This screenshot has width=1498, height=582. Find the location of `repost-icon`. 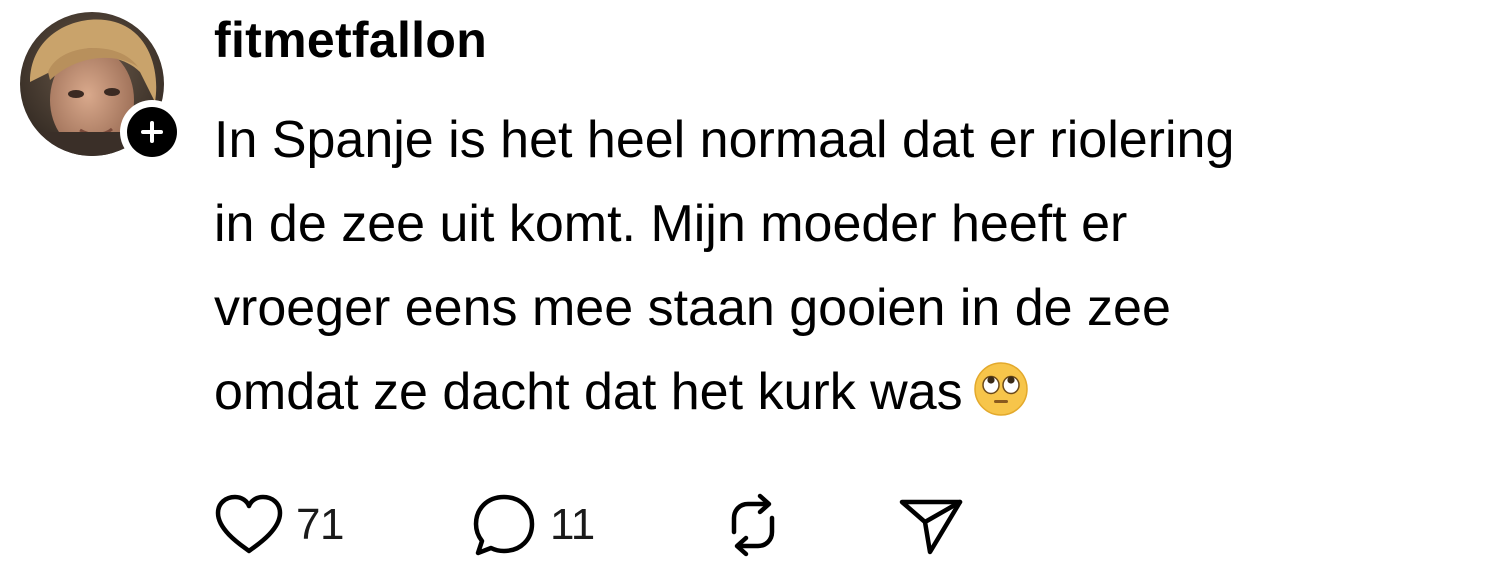

repost-icon is located at coordinates (753, 525).